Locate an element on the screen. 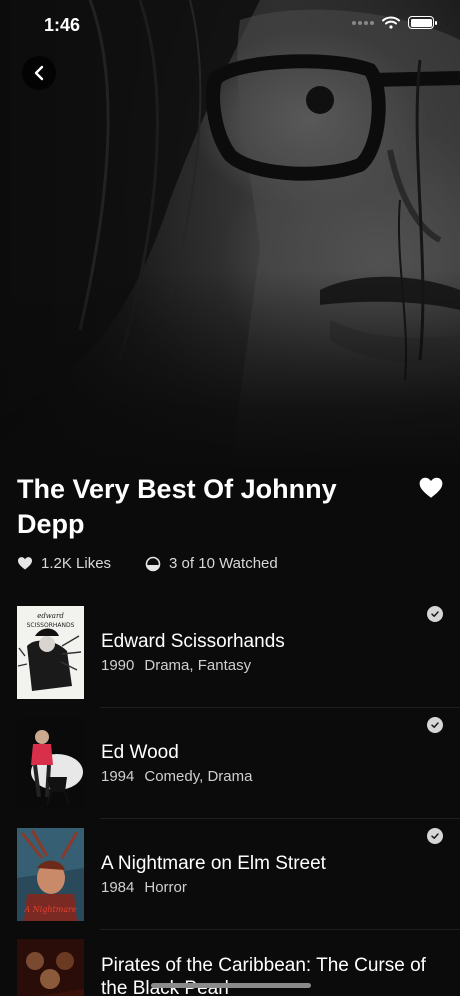 The height and width of the screenshot is (996, 460). movie-poster: A Nightmare is located at coordinates (50, 874).